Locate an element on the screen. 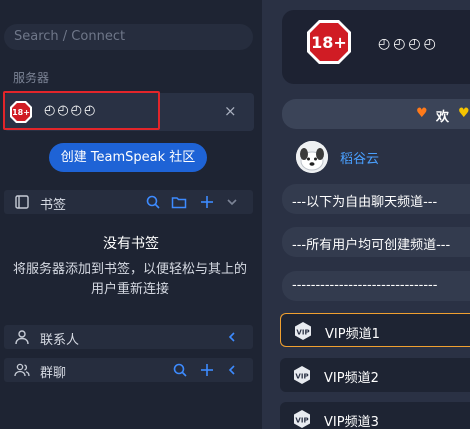 Image resolution: width=470 pixels, height=429 pixels. create-community-button: 创建 TeamSpeak 社区 is located at coordinates (128, 157).